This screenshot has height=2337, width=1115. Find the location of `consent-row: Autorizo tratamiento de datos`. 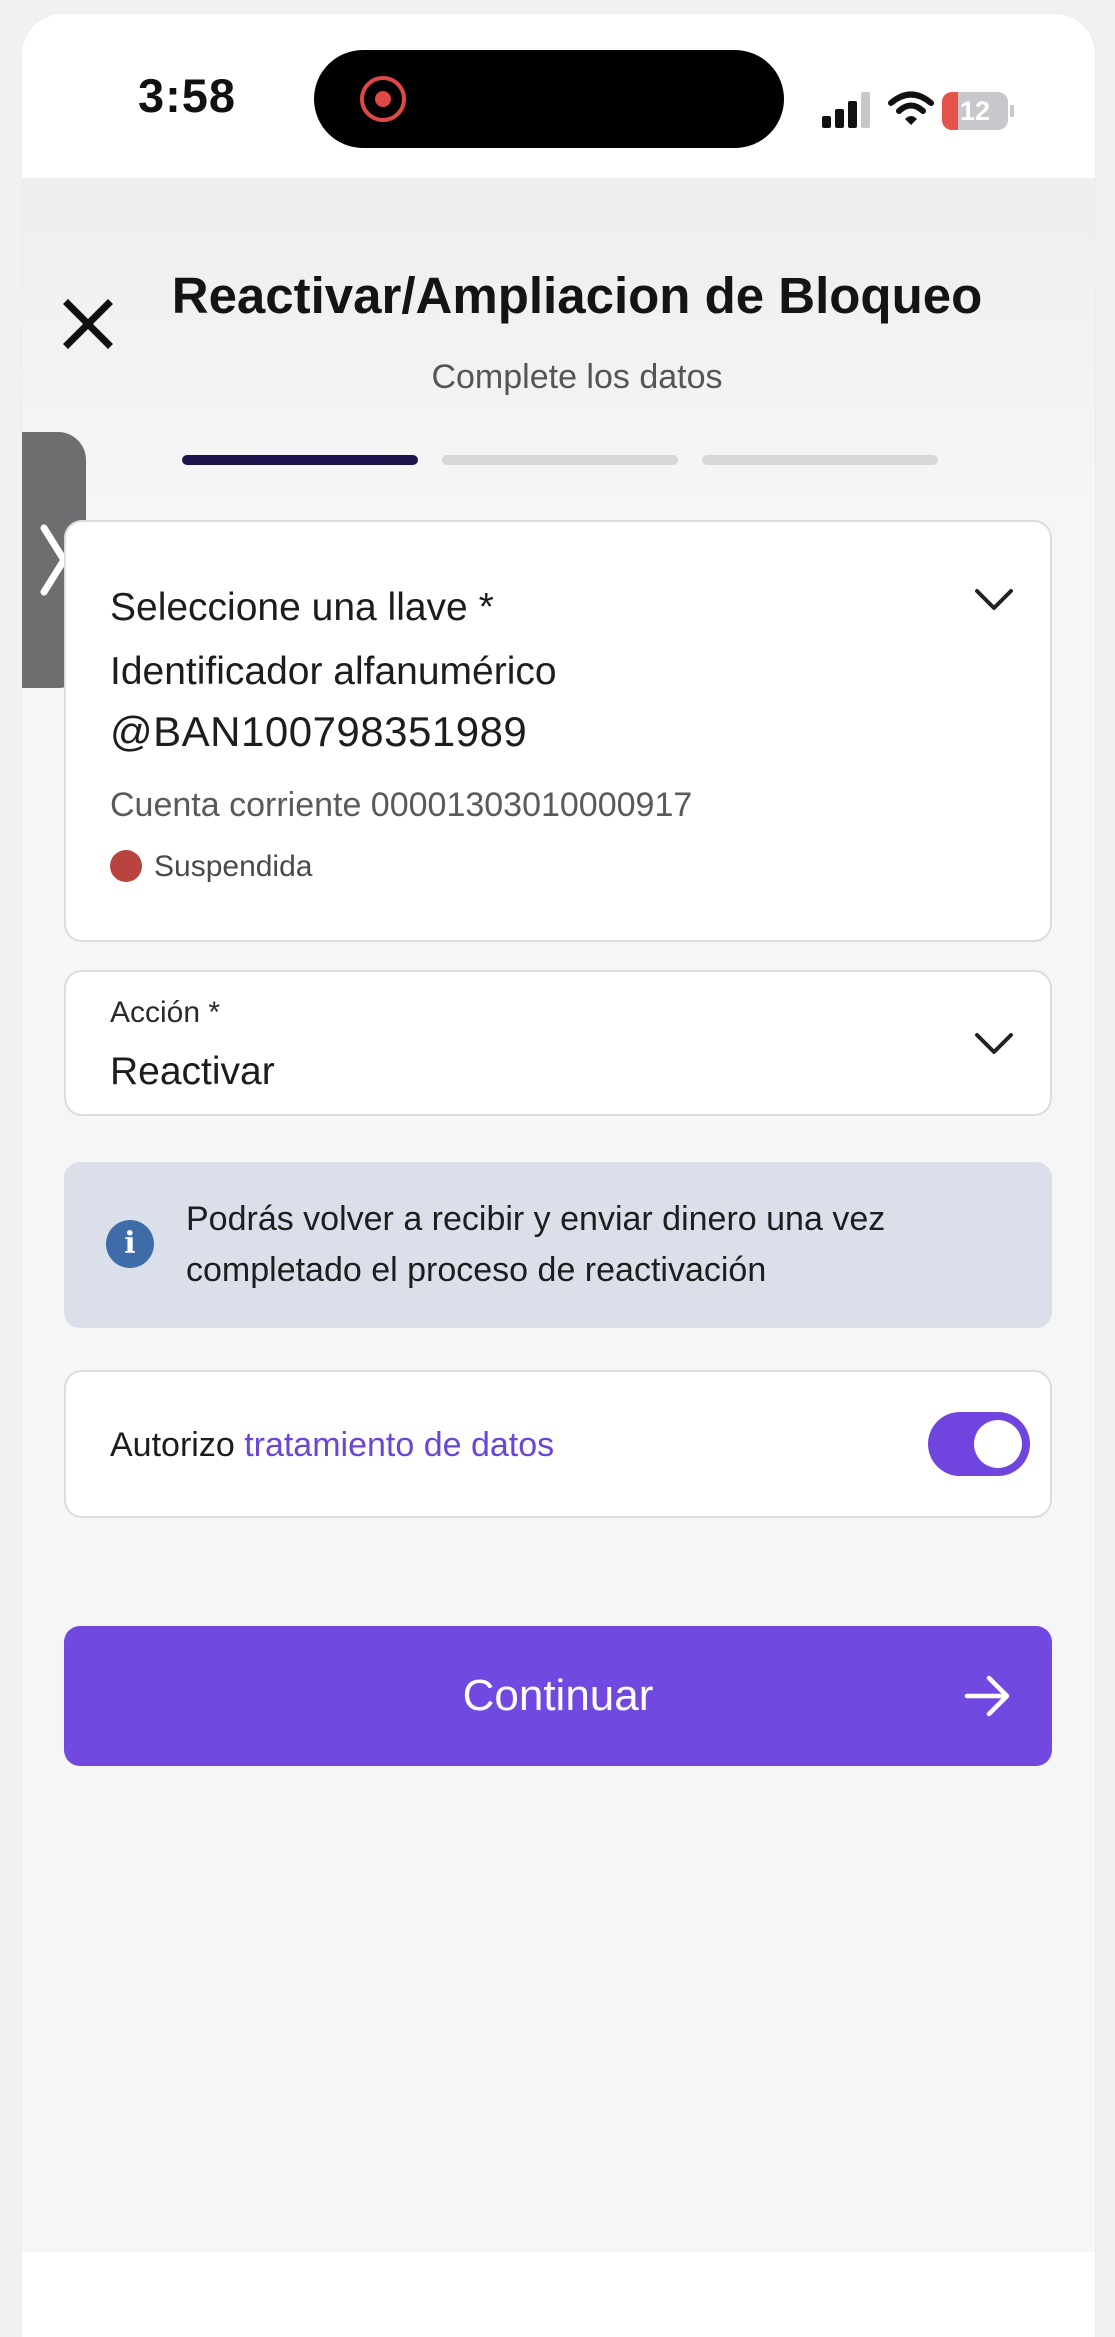

consent-row: Autorizo tratamiento de datos is located at coordinates (558, 1444).